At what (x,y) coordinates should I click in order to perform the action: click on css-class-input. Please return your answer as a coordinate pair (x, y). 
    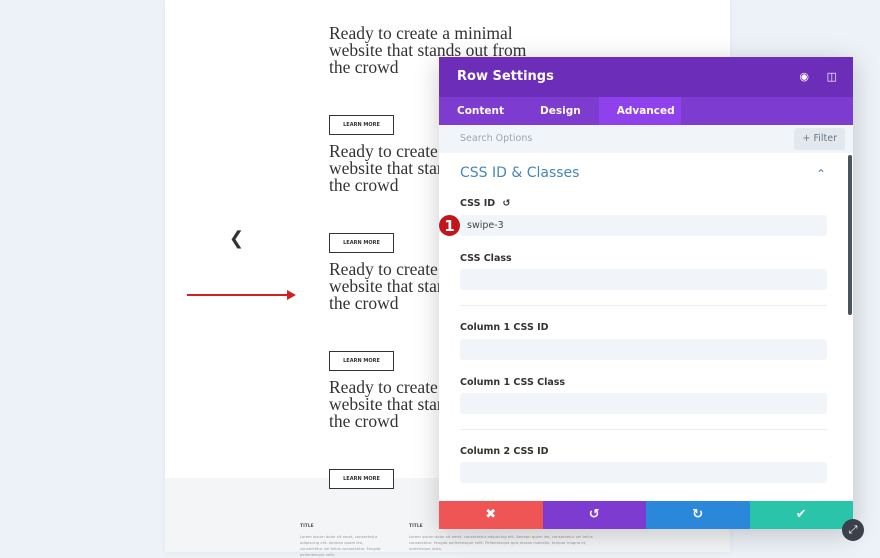
    Looking at the image, I should click on (643, 279).